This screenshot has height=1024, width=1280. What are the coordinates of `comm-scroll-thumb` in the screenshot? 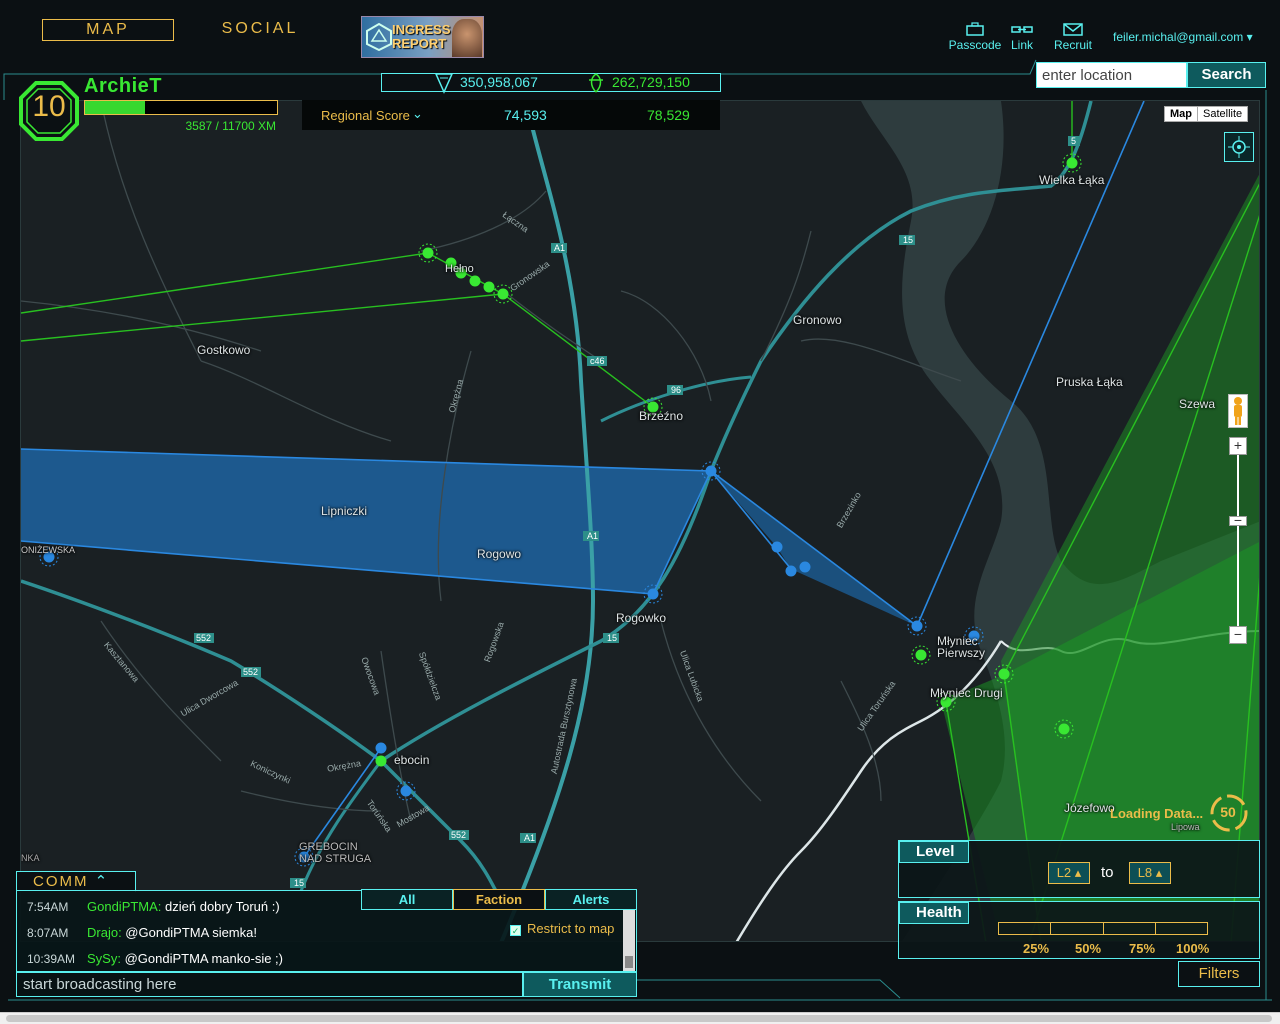 It's located at (629, 962).